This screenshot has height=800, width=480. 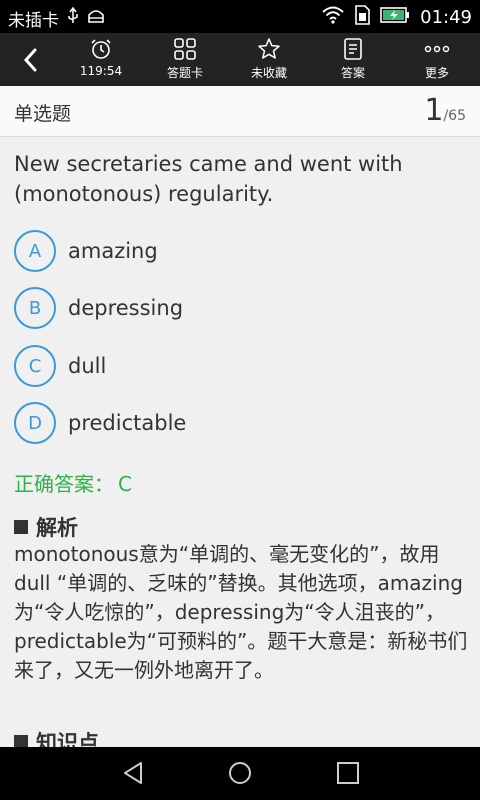 I want to click on more-dots-icon, so click(x=437, y=49).